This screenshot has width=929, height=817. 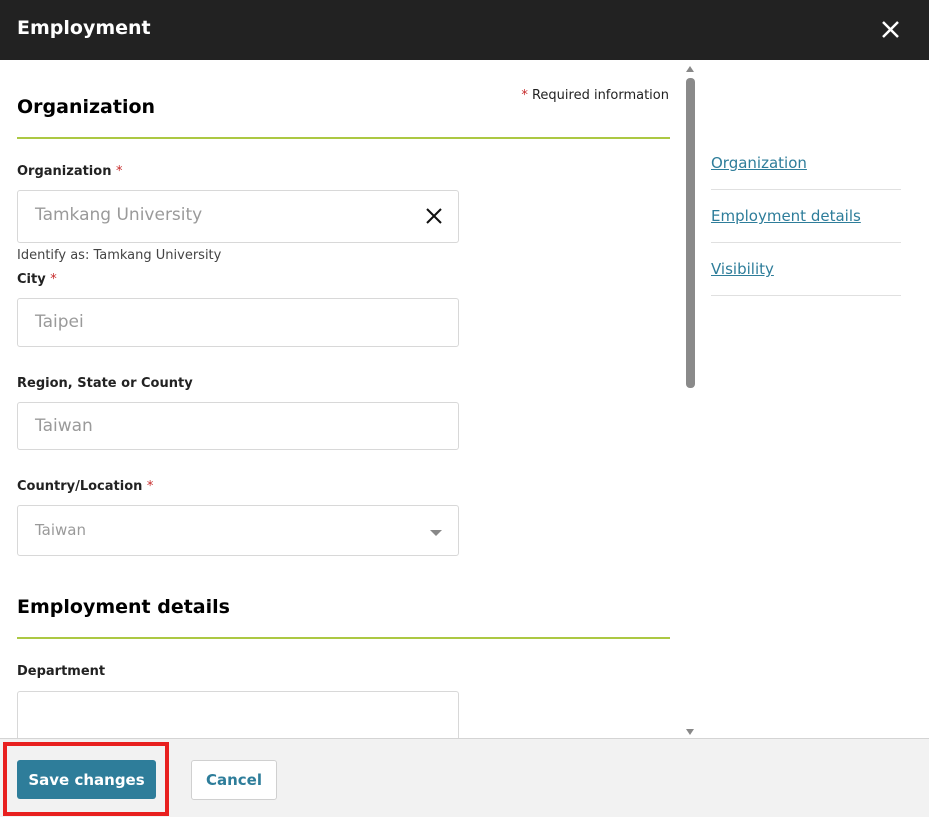 I want to click on scrollbar, so click(x=691, y=402).